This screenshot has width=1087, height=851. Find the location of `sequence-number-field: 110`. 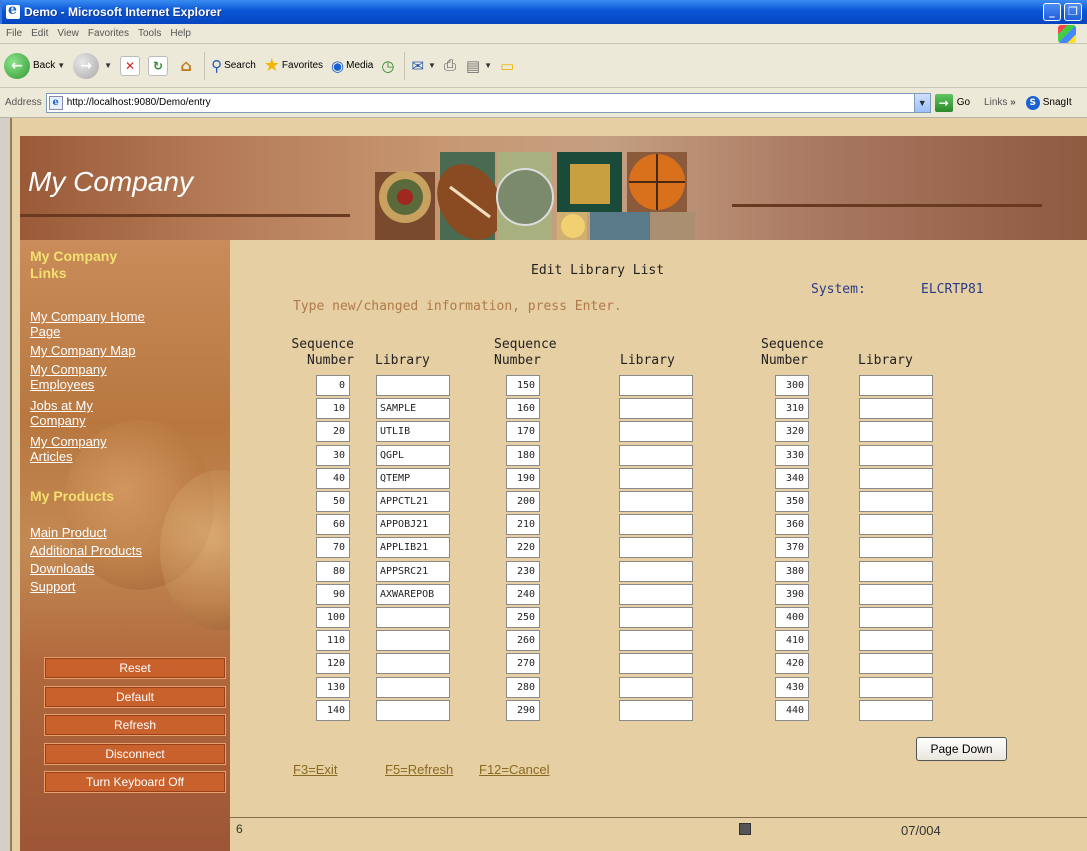

sequence-number-field: 110 is located at coordinates (333, 640).